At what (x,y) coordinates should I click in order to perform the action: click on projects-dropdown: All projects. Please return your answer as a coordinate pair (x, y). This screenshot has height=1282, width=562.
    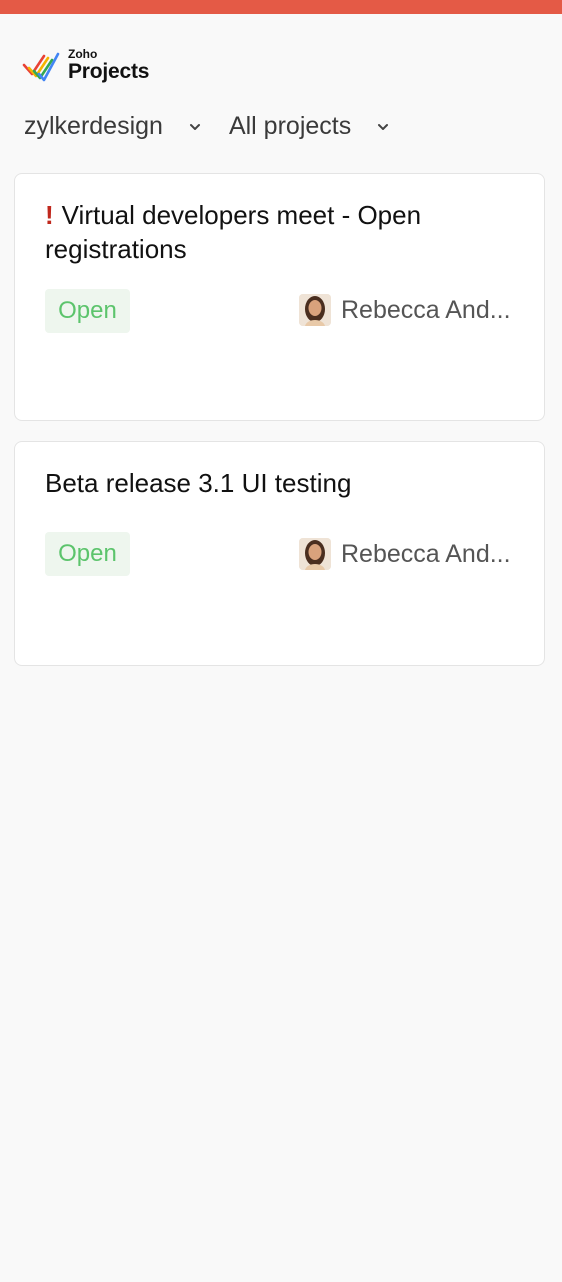
    Looking at the image, I should click on (309, 126).